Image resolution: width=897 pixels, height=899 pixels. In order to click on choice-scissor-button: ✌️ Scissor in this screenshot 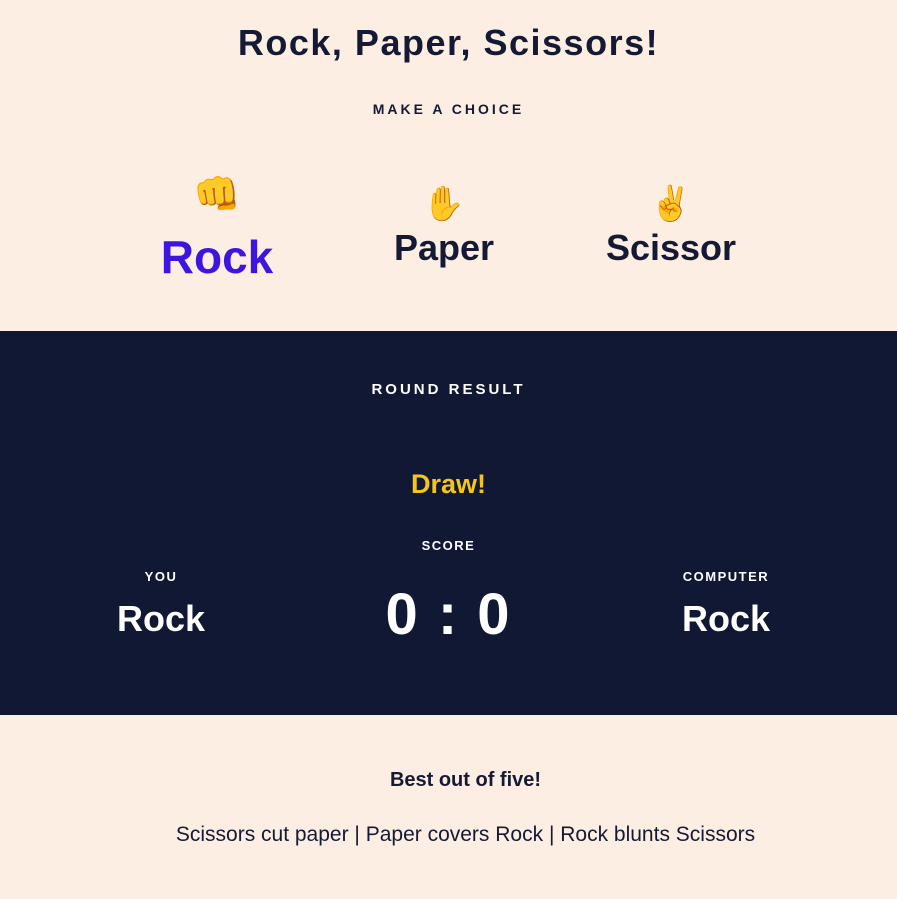, I will do `click(671, 228)`.